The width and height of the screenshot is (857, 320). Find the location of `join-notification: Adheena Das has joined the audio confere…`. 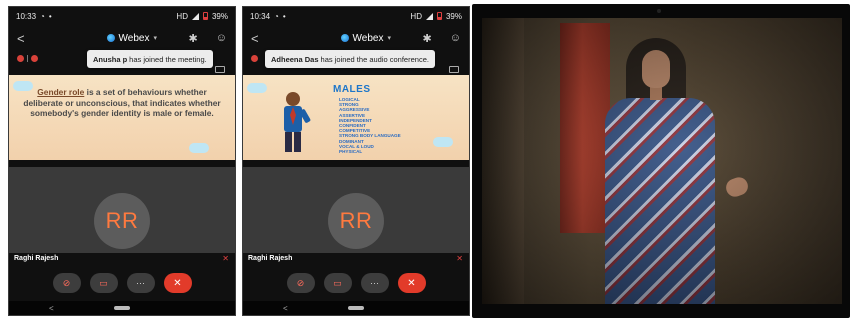

join-notification: Adheena Das has joined the audio confere… is located at coordinates (350, 59).